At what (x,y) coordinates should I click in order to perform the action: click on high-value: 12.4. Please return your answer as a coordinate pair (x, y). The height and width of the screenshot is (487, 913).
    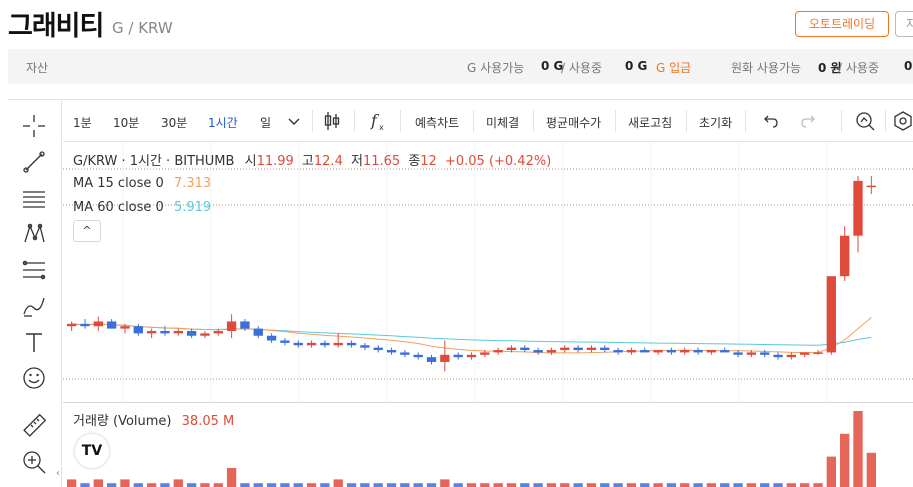
    Looking at the image, I should click on (328, 161).